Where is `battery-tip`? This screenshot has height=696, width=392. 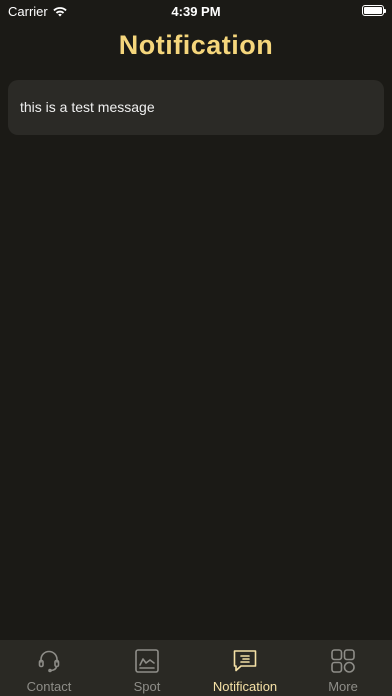
battery-tip is located at coordinates (385, 11).